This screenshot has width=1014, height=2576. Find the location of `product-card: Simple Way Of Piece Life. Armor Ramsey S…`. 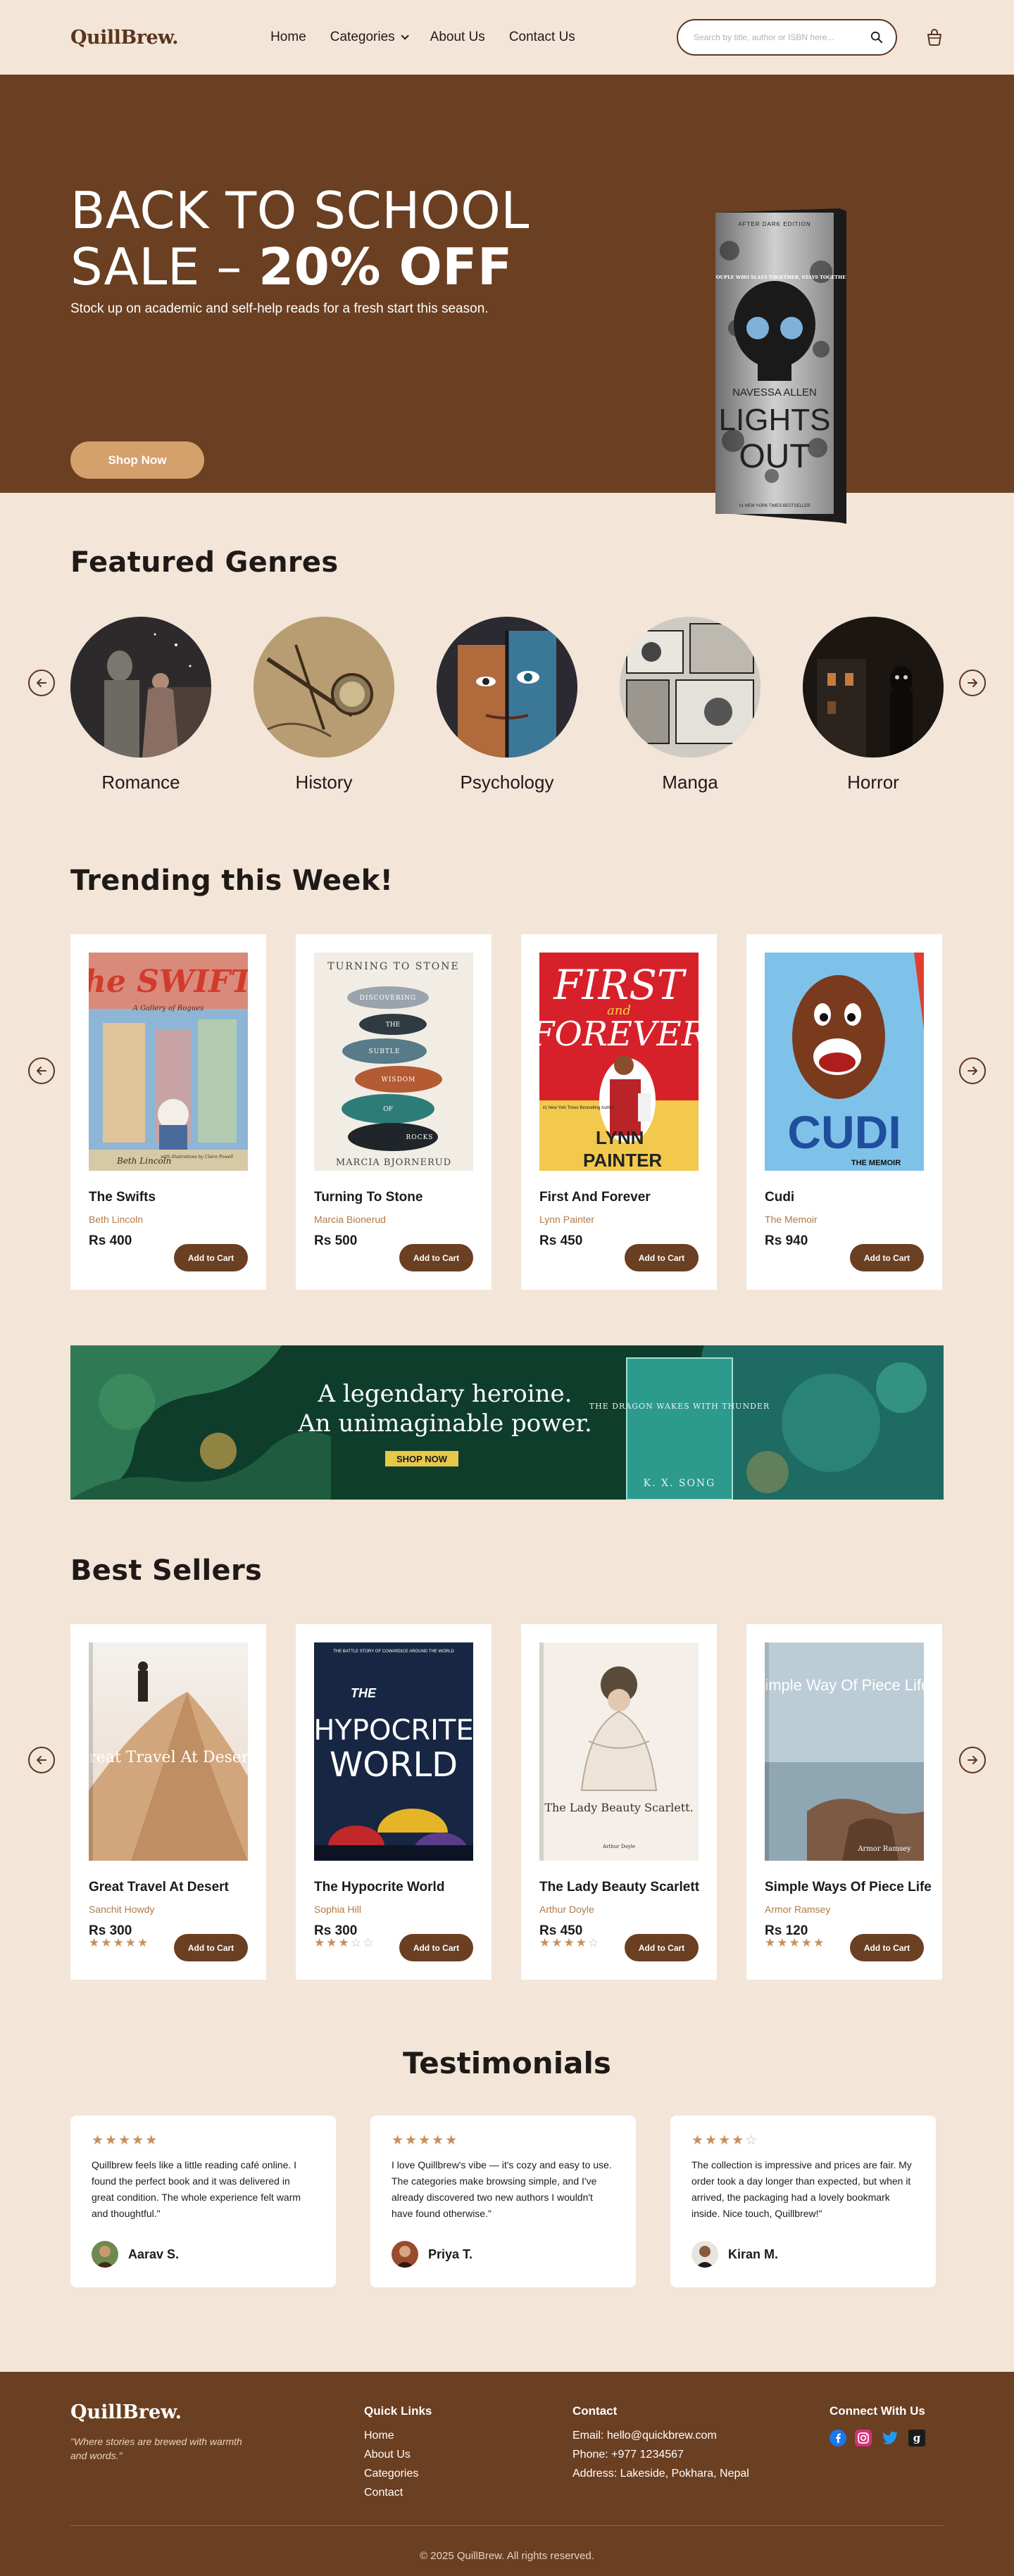

product-card: Simple Way Of Piece Life. Armor Ramsey S… is located at coordinates (844, 1802).